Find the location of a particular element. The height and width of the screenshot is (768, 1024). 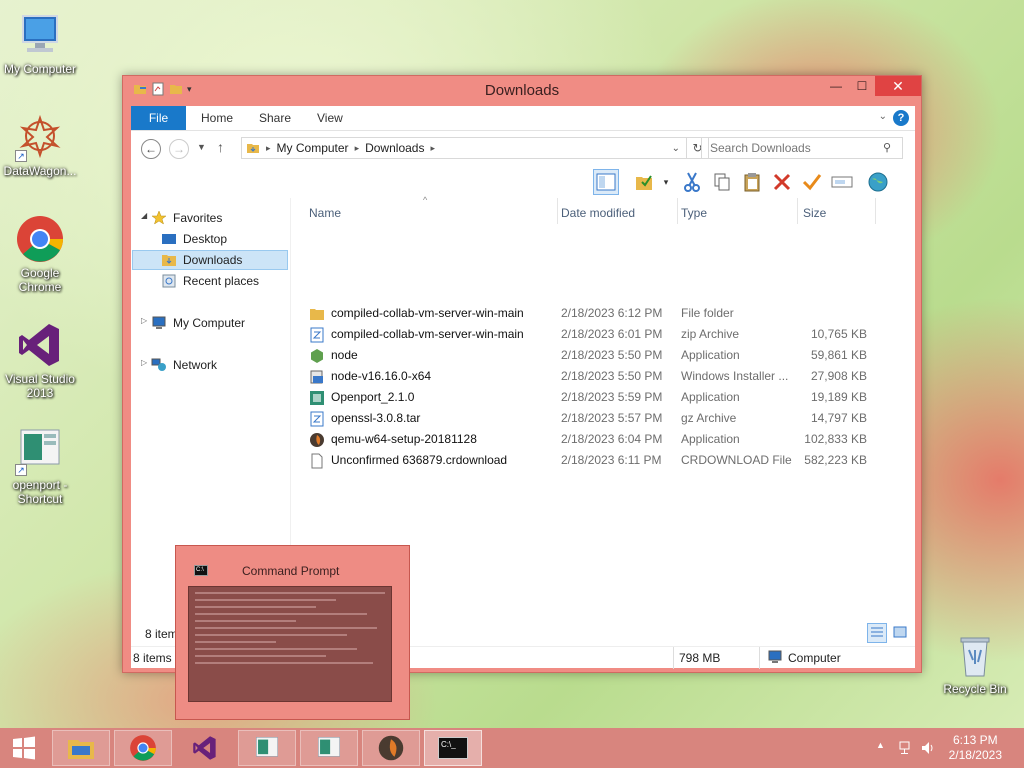

file-size: 582,223 KB is located at coordinates (835, 460).